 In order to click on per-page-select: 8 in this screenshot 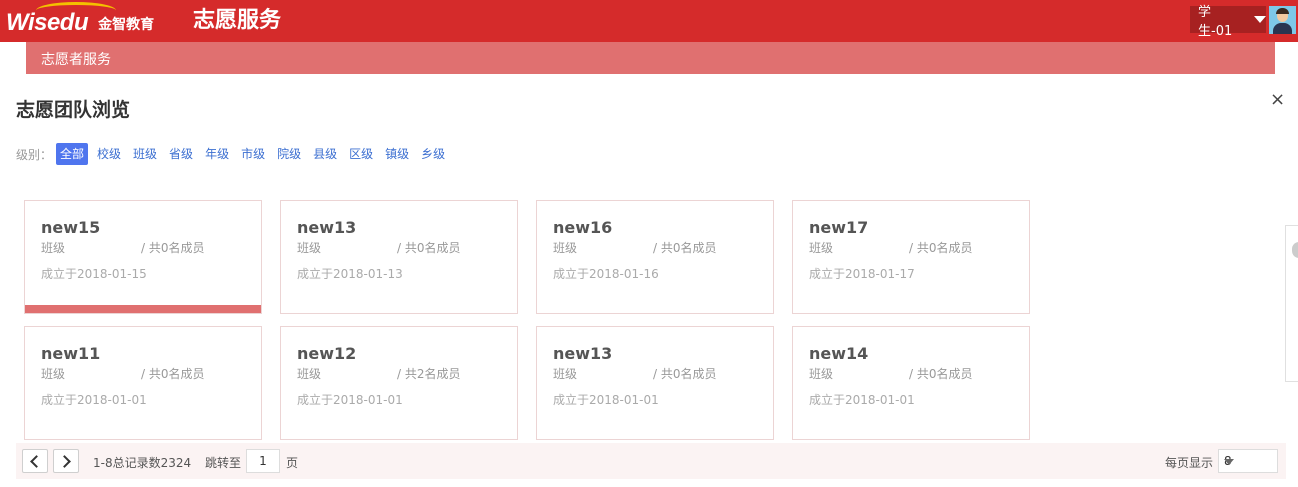, I will do `click(1248, 461)`.